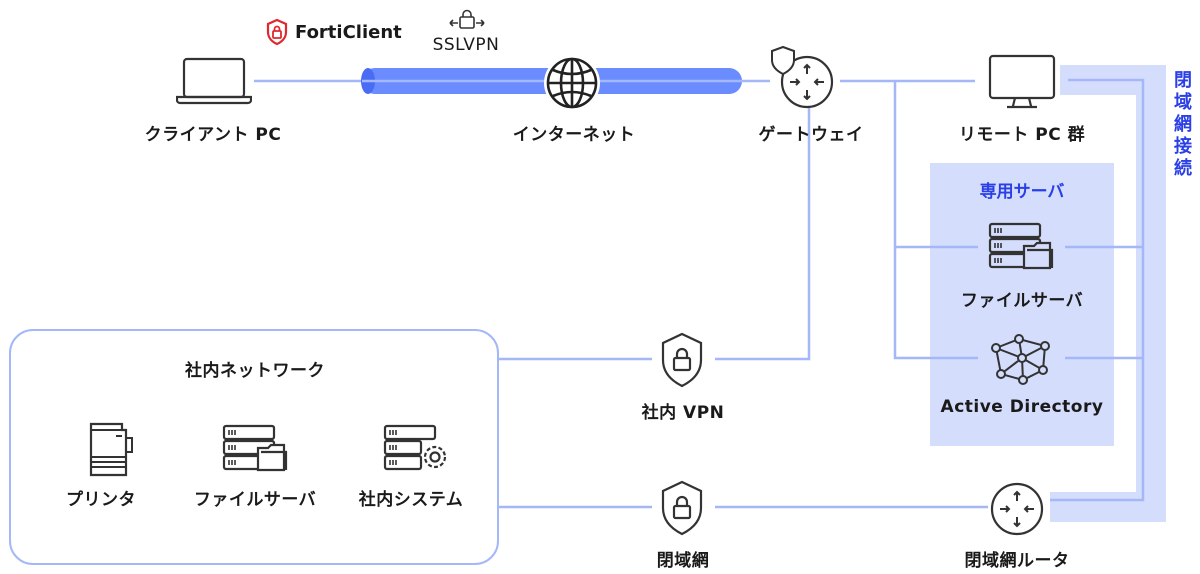 Image resolution: width=1200 pixels, height=574 pixels. I want to click on router-icon, so click(1017, 509).